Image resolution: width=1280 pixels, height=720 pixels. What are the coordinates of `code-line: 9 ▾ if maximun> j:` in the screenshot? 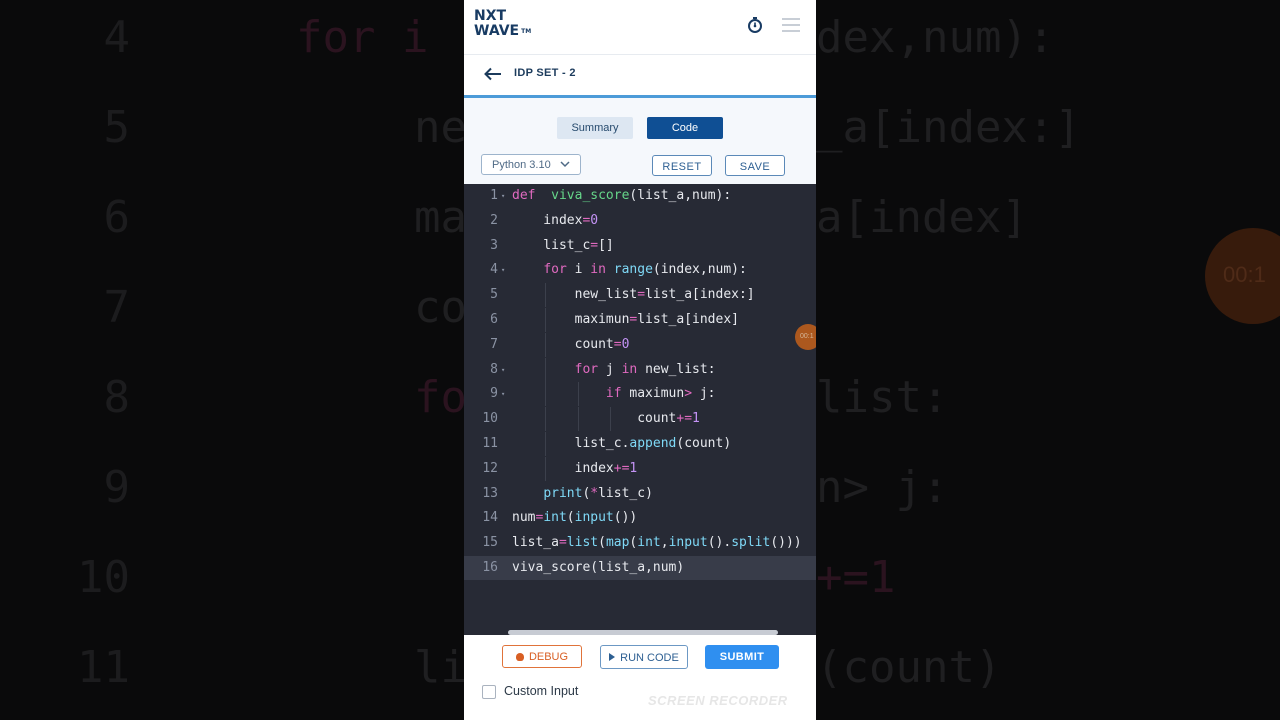 It's located at (640, 394).